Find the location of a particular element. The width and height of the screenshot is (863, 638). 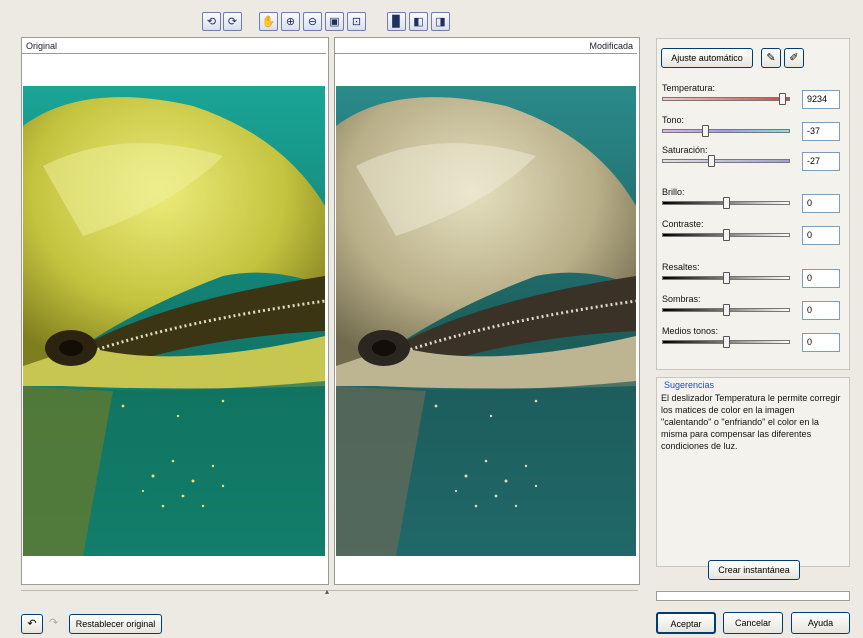

modified-label: Modificada is located at coordinates (486, 46).